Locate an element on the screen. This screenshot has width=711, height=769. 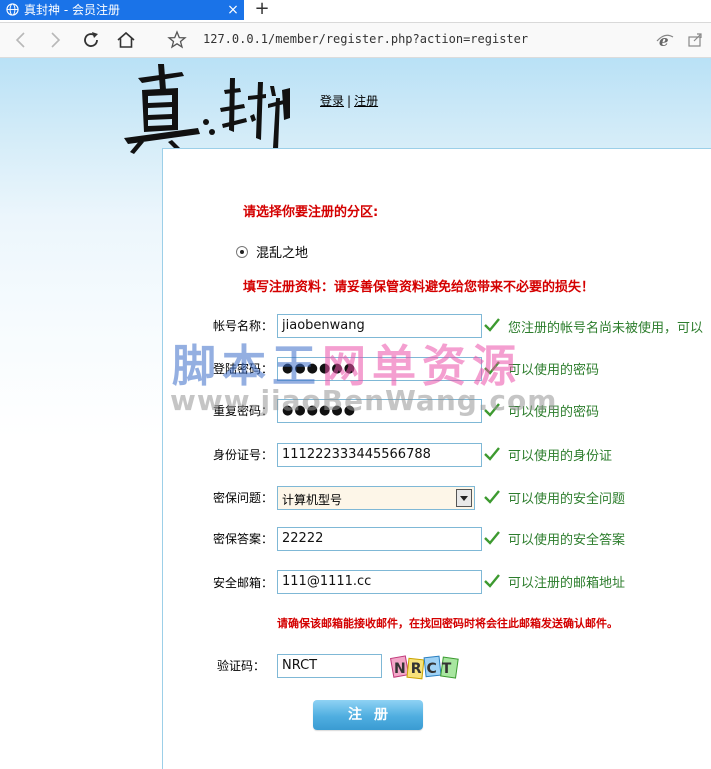
globe-icon is located at coordinates (12, 9).